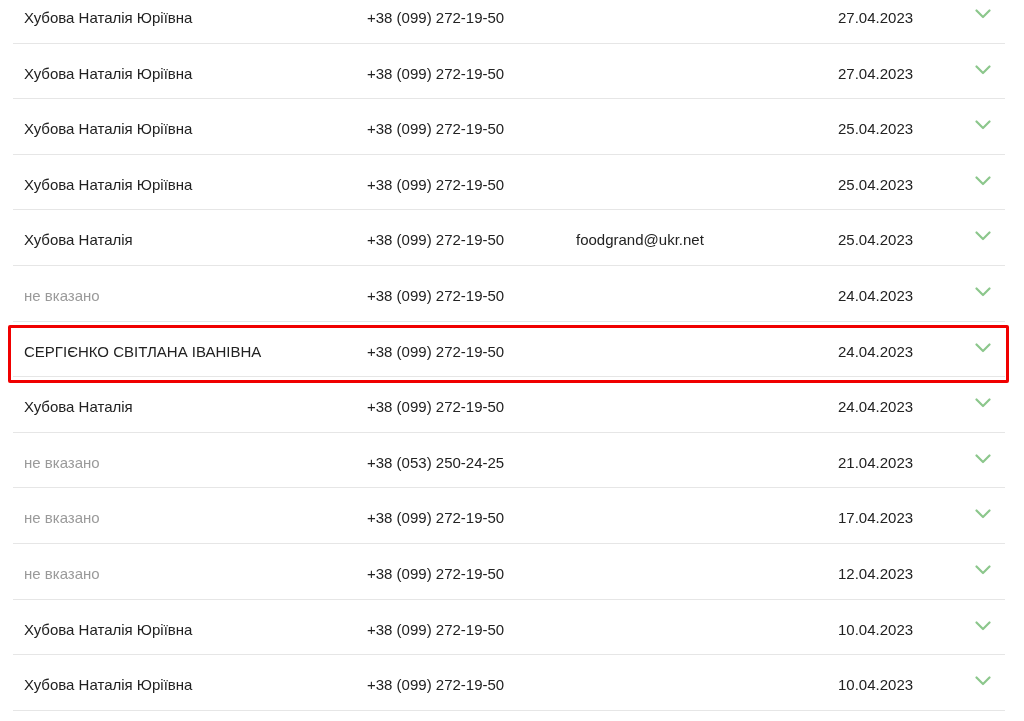  What do you see at coordinates (509, 460) in the screenshot?
I see `table-row: не вказано +38 (053) 250-24-25 21.04.2023` at bounding box center [509, 460].